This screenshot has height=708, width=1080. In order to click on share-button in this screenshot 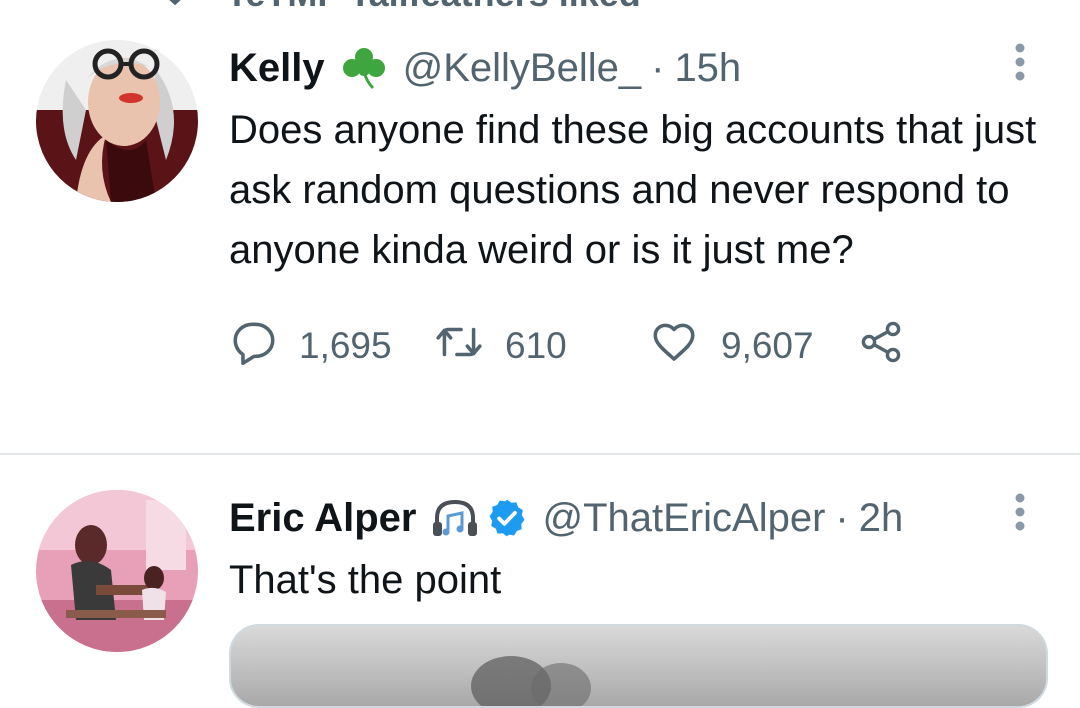, I will do `click(881, 346)`.